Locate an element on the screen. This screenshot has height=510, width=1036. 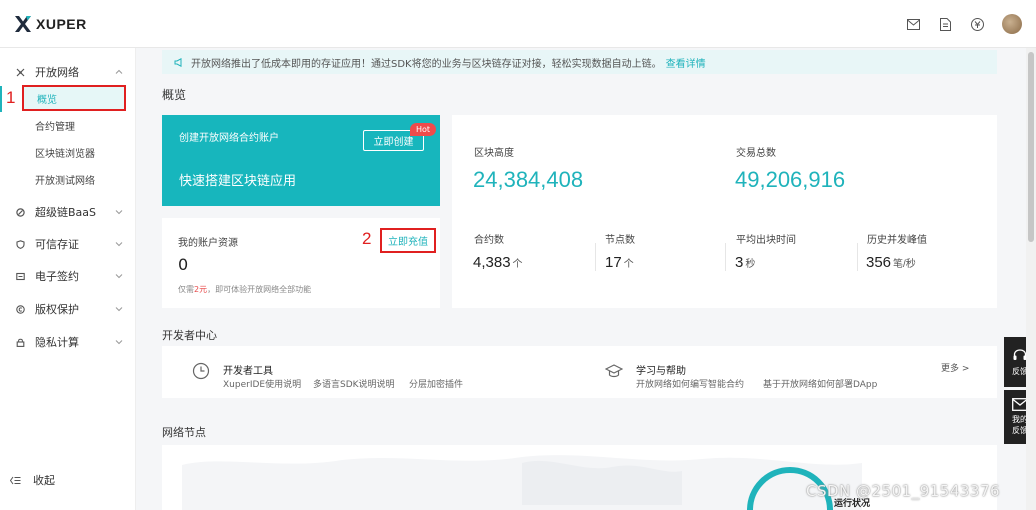
sign-icon is located at coordinates (20, 276).